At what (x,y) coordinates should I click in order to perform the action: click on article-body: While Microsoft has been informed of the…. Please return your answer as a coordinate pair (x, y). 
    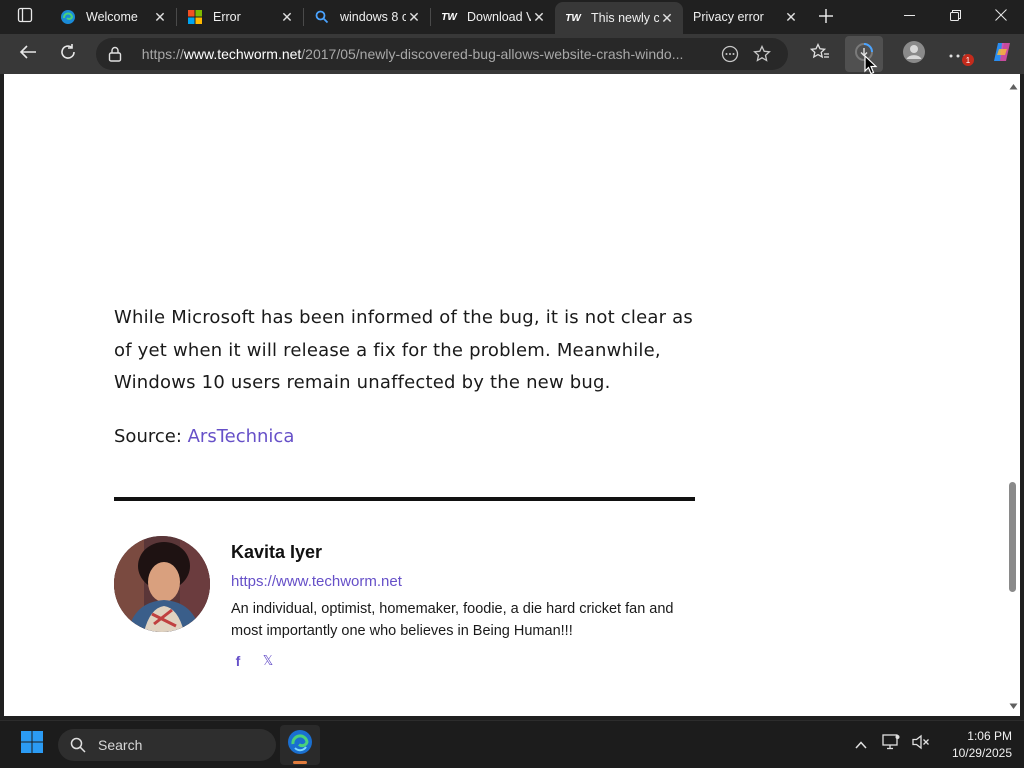
    Looking at the image, I should click on (409, 374).